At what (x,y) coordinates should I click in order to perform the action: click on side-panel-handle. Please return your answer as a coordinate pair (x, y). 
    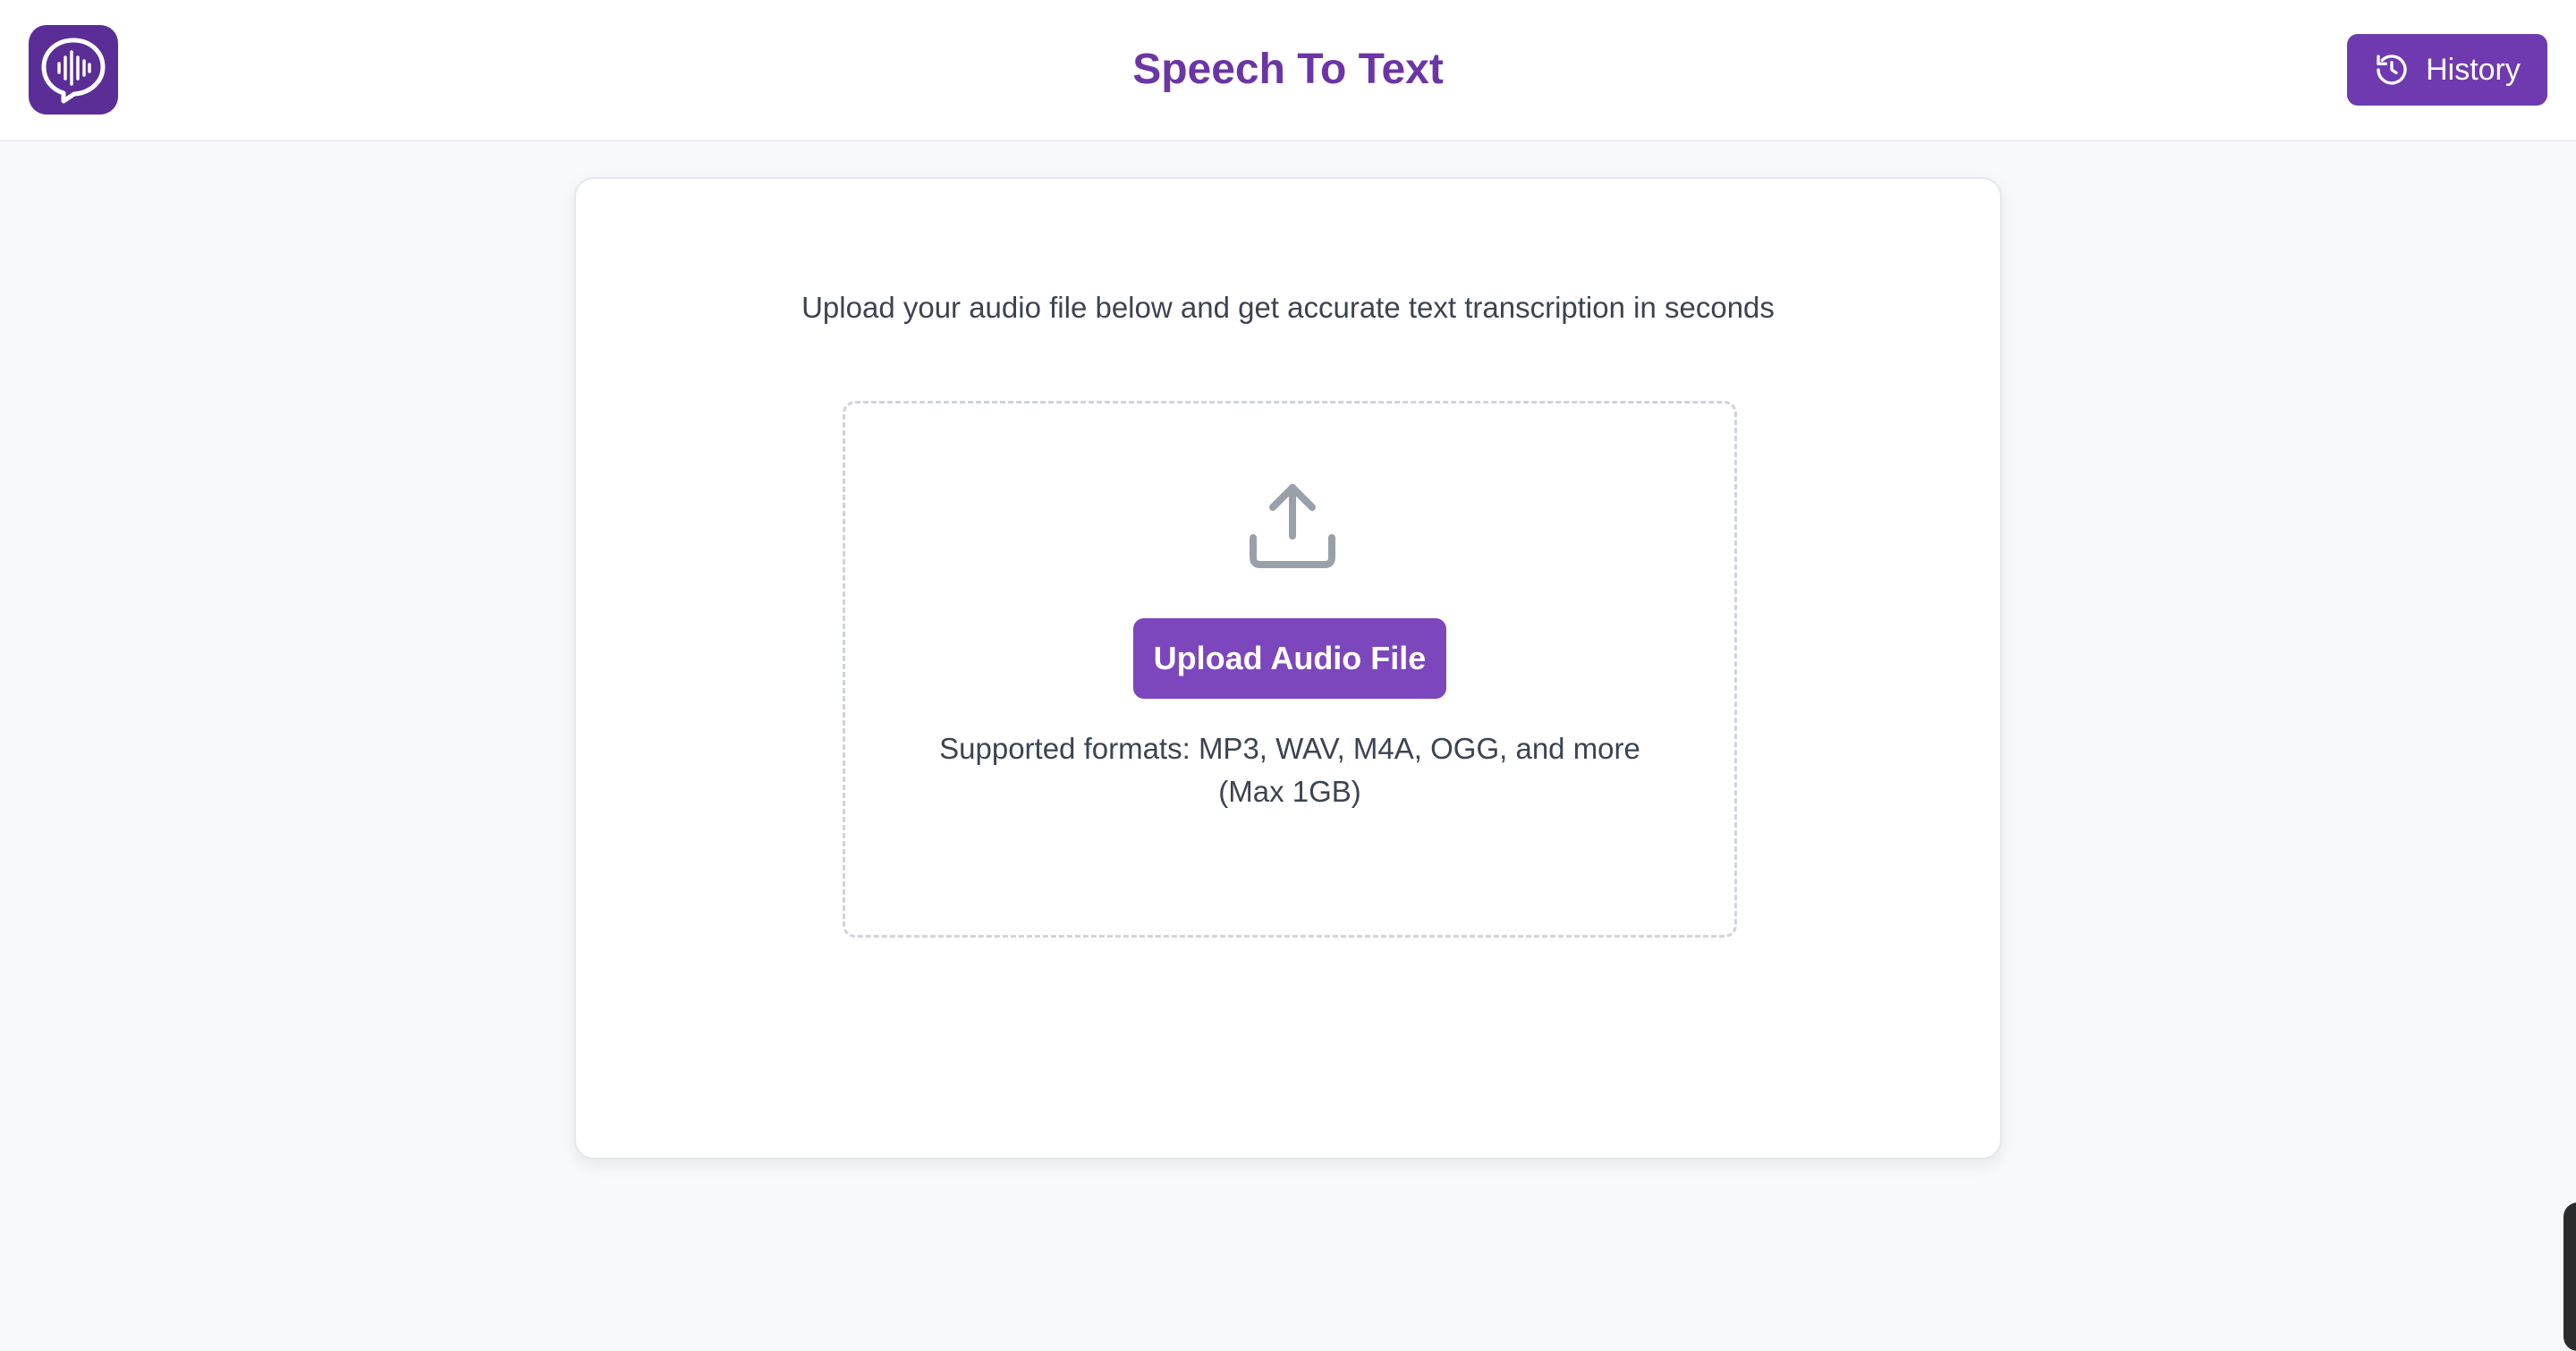
    Looking at the image, I should click on (2569, 1276).